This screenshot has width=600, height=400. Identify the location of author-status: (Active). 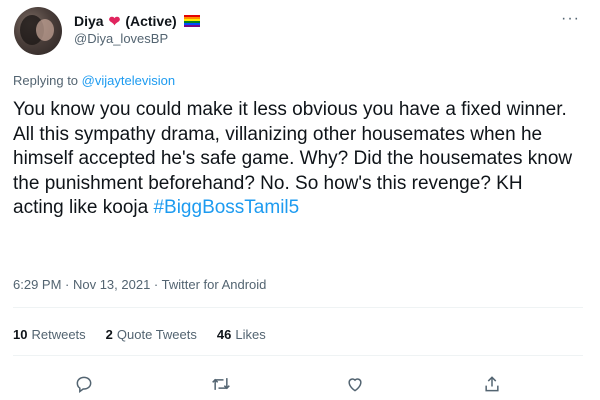
(151, 21).